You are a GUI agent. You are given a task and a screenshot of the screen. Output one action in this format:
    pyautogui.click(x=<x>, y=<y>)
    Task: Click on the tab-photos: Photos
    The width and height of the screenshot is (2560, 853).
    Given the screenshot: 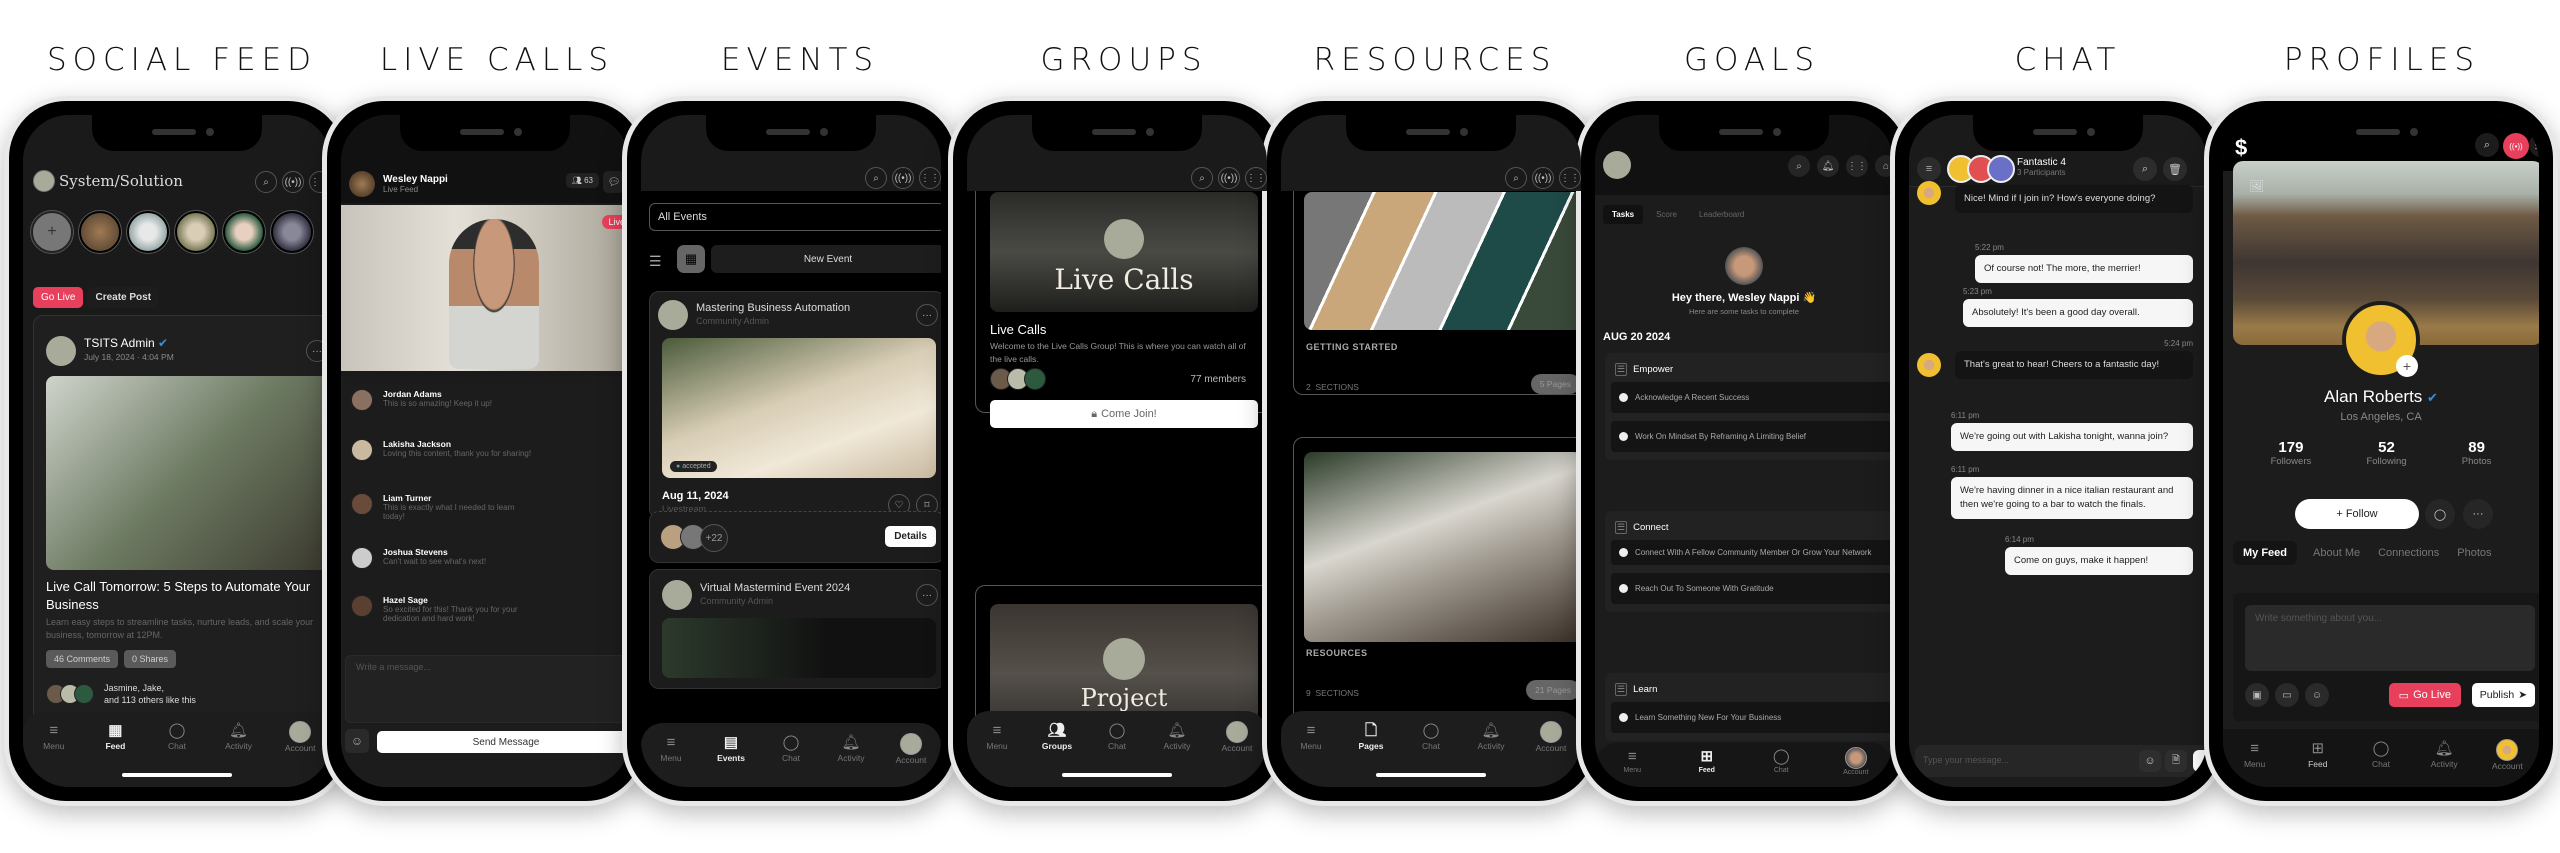 What is the action you would take?
    pyautogui.click(x=2474, y=553)
    